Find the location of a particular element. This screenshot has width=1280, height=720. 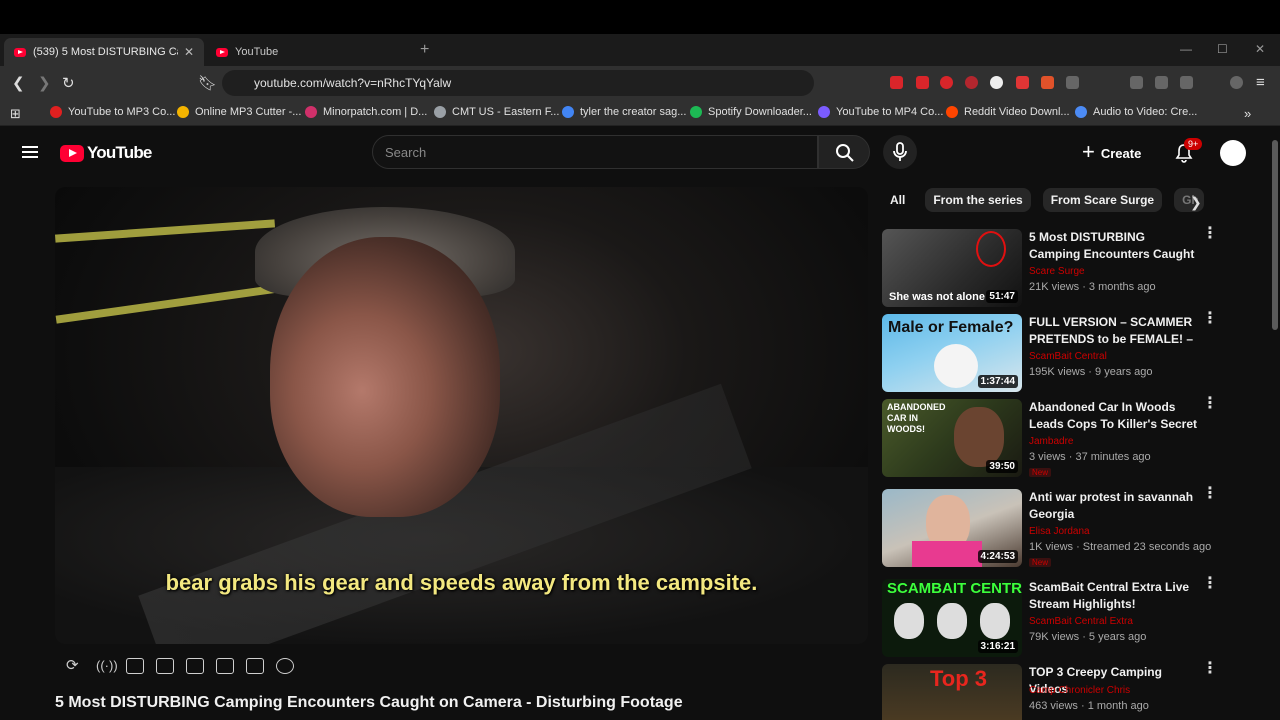

youtube-favicon-icon is located at coordinates (20, 52).